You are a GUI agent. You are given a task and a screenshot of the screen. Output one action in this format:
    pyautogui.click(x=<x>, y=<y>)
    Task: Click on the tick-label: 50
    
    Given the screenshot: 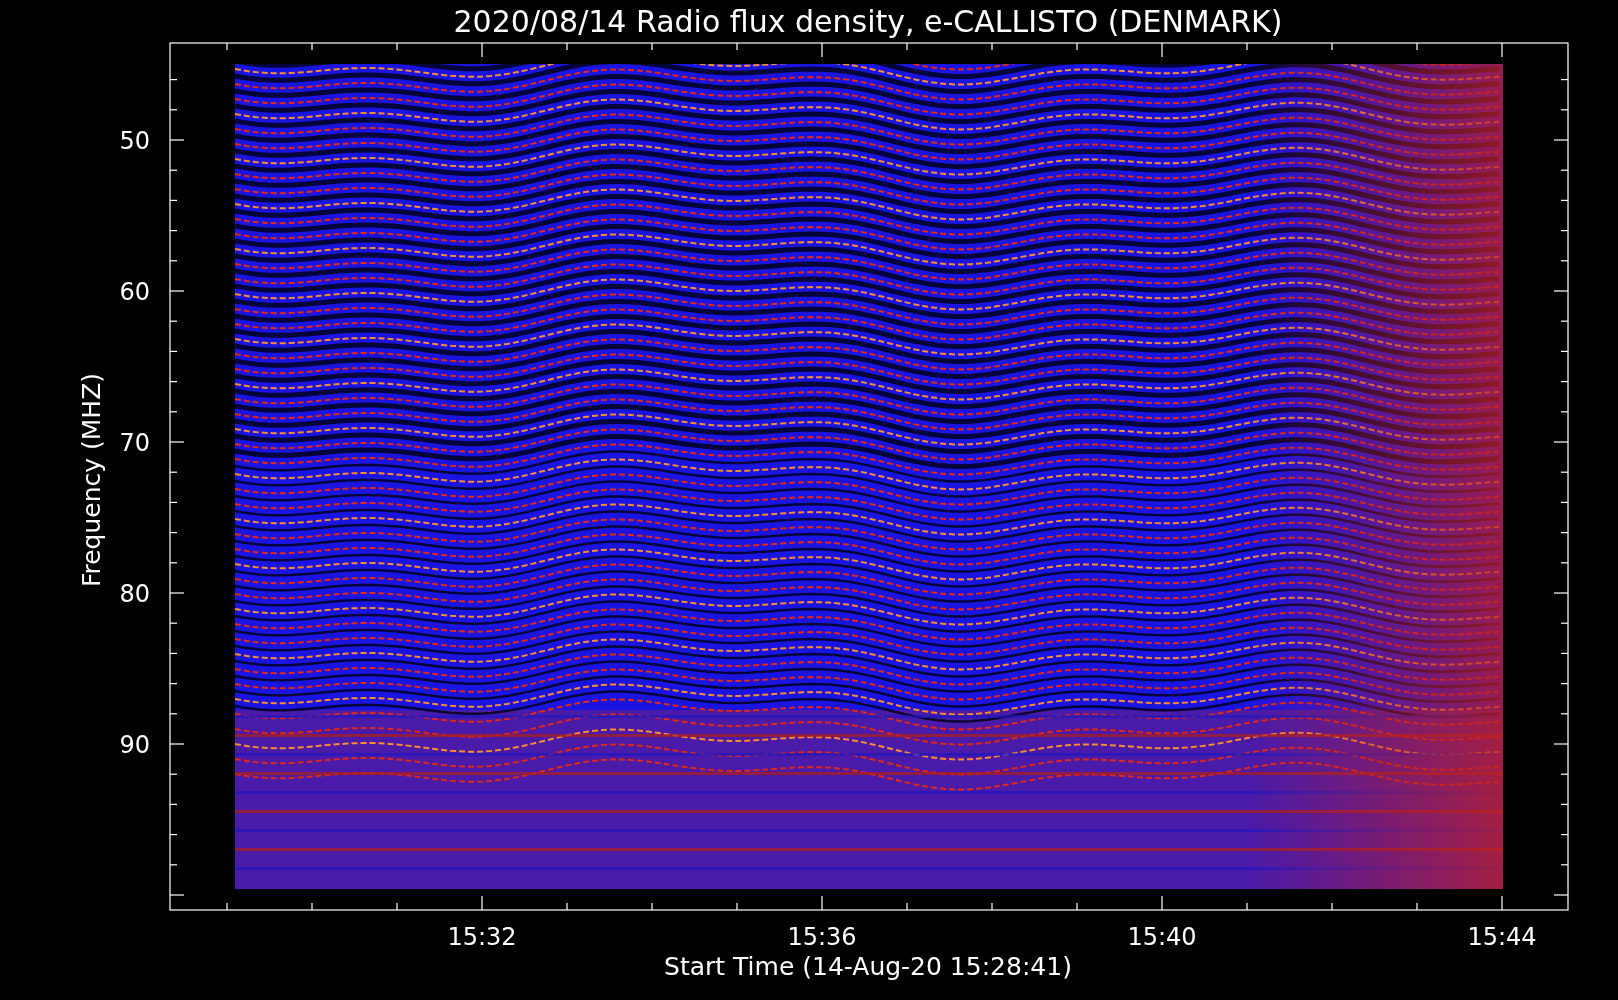 What is the action you would take?
    pyautogui.click(x=134, y=141)
    